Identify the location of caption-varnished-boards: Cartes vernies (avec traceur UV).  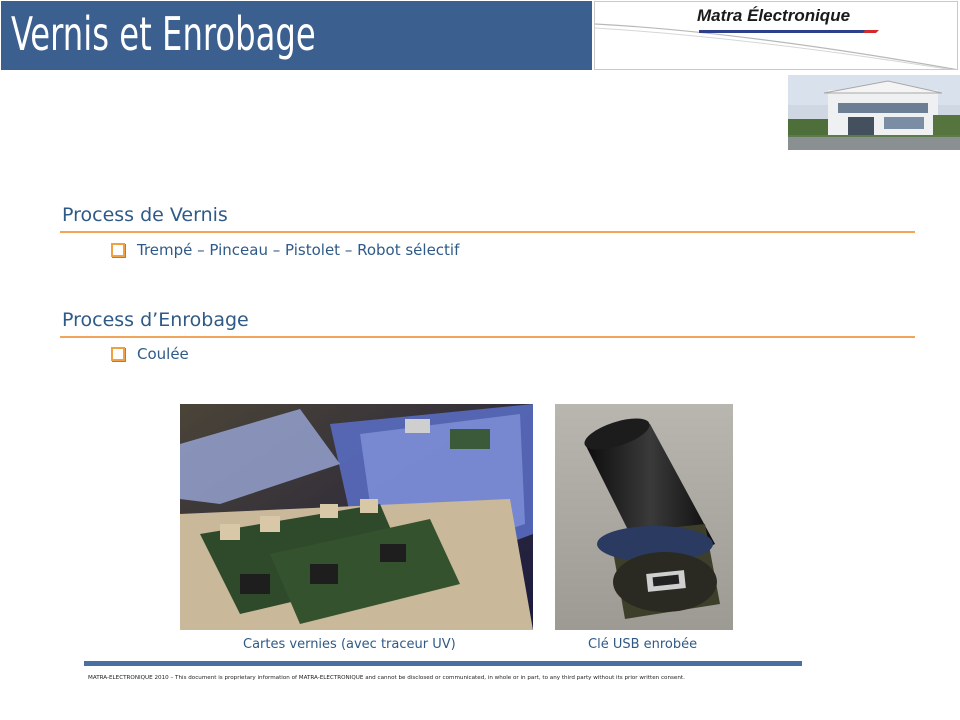
(349, 644).